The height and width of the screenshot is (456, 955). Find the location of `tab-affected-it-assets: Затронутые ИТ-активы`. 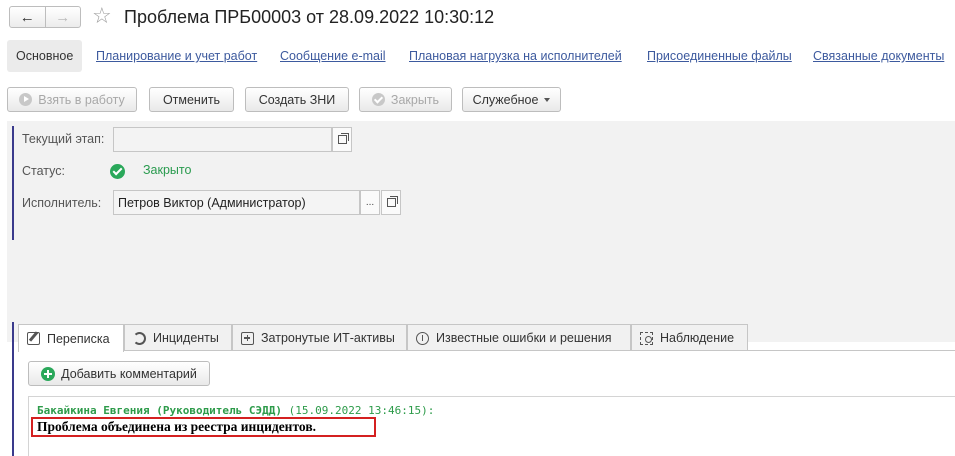

tab-affected-it-assets: Затронутые ИТ-активы is located at coordinates (319, 337).